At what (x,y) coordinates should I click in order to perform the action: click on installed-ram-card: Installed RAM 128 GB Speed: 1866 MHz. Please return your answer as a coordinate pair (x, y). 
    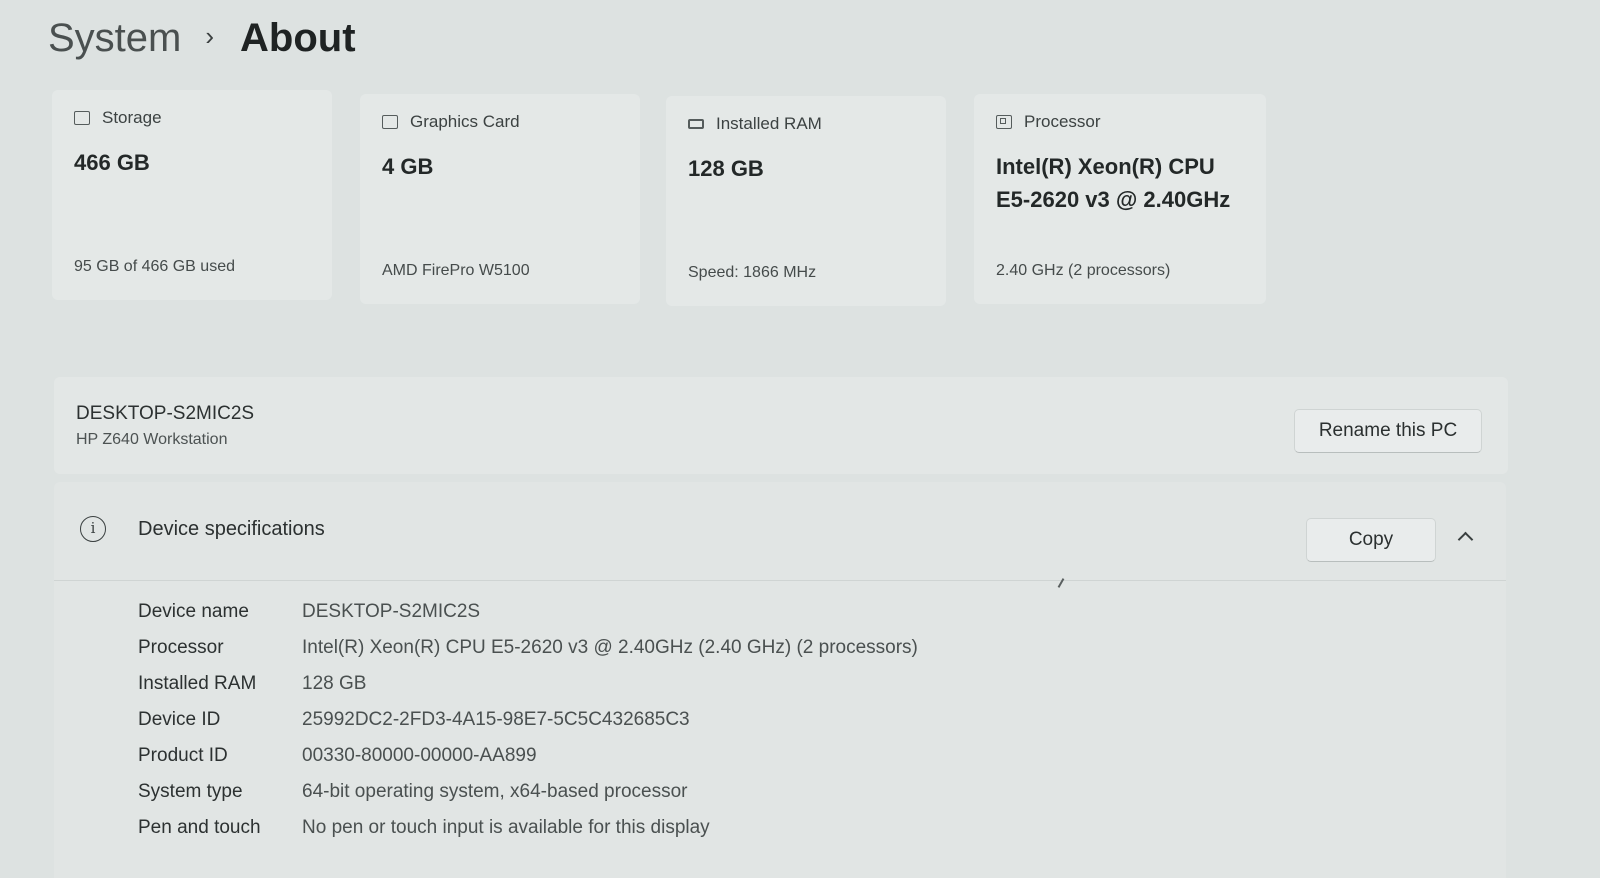
    Looking at the image, I should click on (806, 201).